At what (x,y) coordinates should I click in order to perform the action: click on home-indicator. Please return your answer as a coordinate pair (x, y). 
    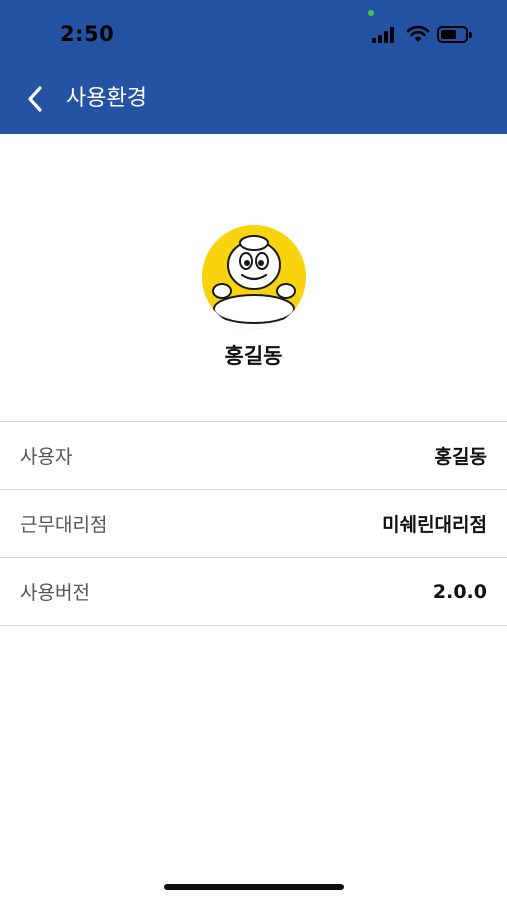
    Looking at the image, I should click on (254, 887).